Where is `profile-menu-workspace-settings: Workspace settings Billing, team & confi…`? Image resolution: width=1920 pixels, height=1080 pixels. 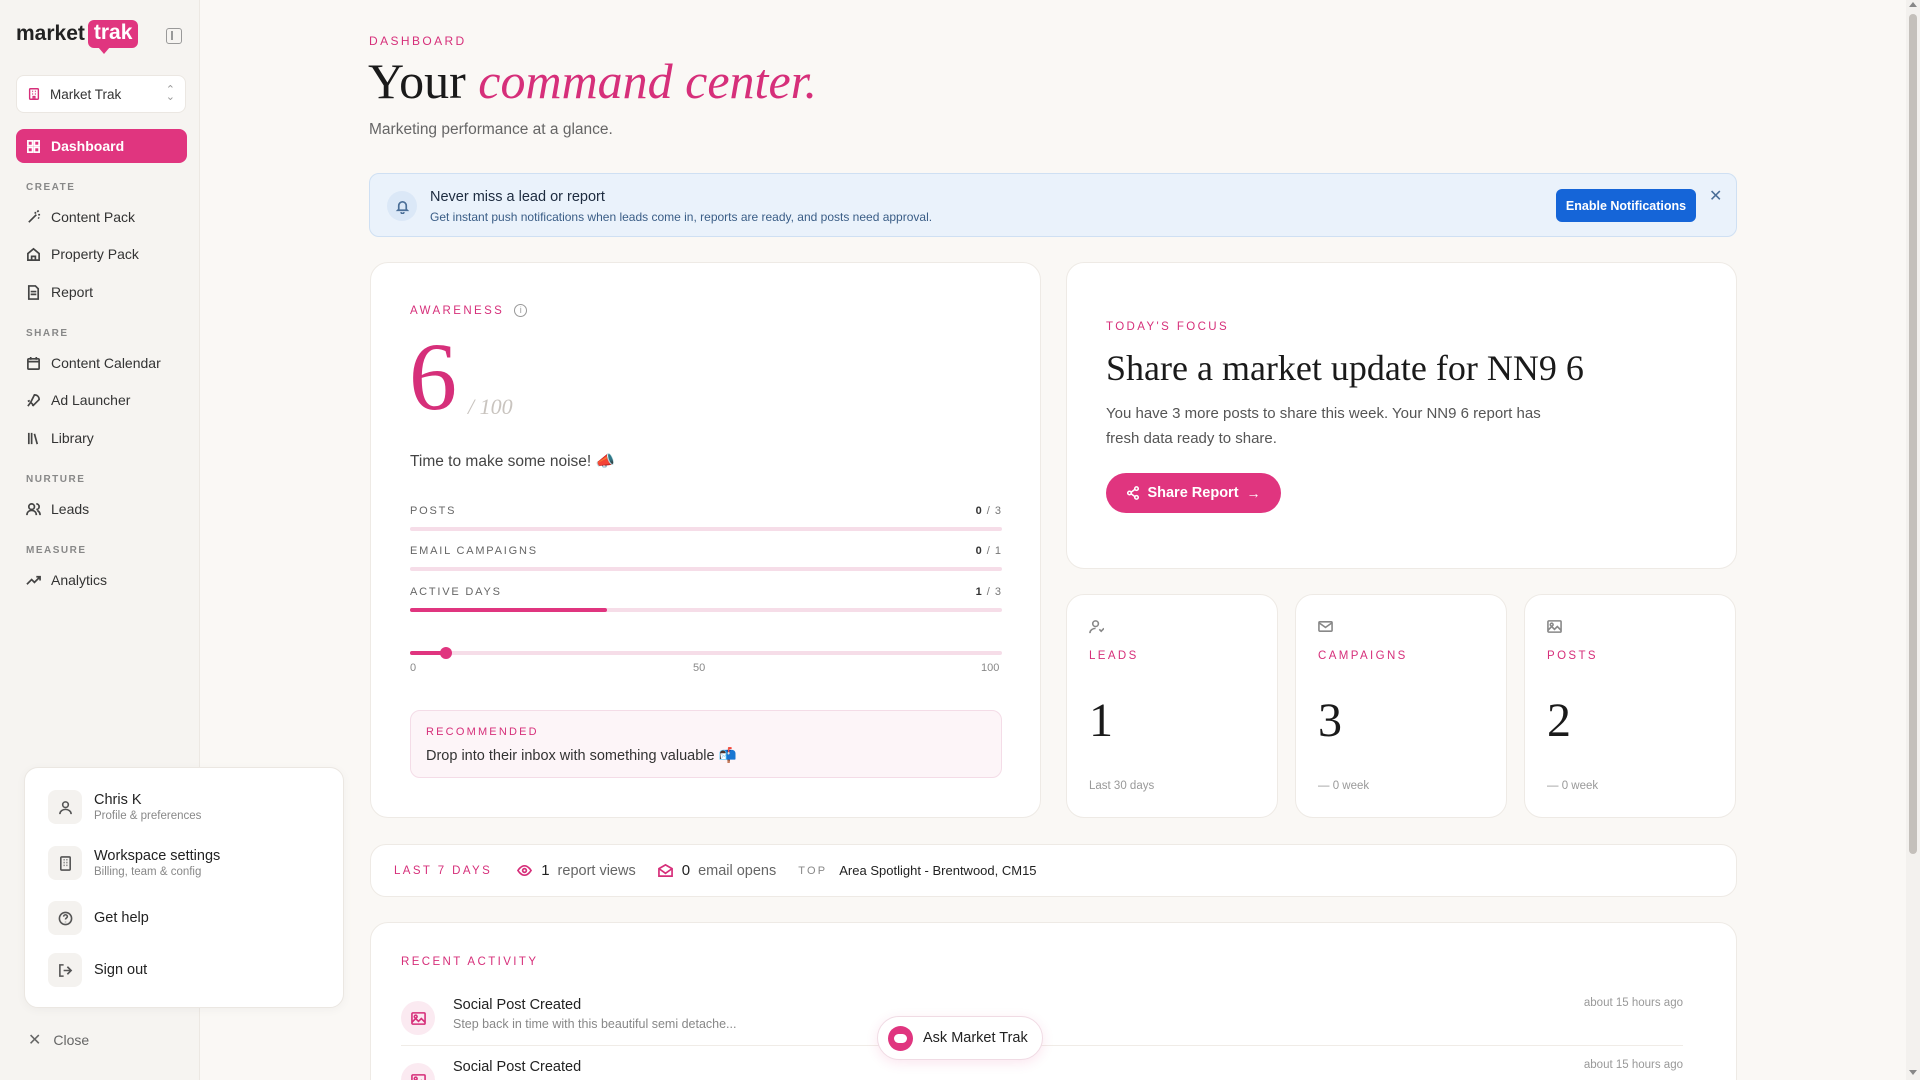
profile-menu-workspace-settings: Workspace settings Billing, team & confi… is located at coordinates (134, 863).